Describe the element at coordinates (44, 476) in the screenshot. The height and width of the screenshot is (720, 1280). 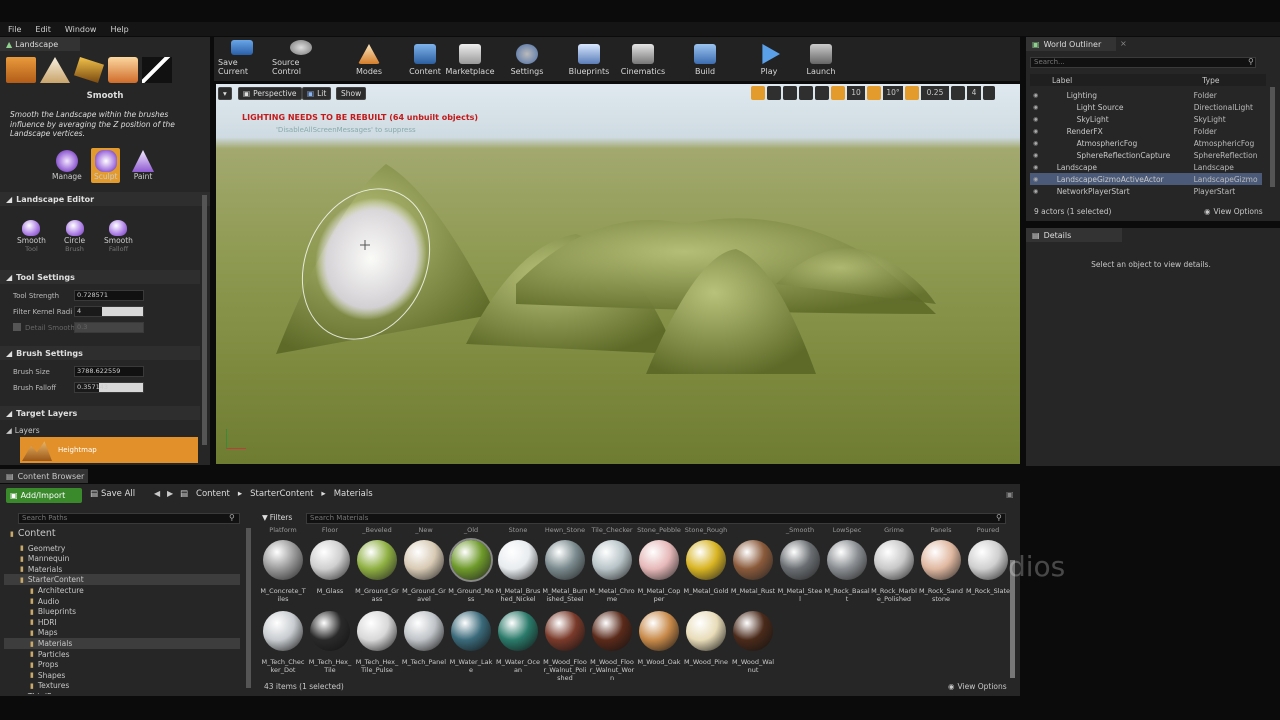
I see `content-browser-tab: ▤ Content Browser` at that location.